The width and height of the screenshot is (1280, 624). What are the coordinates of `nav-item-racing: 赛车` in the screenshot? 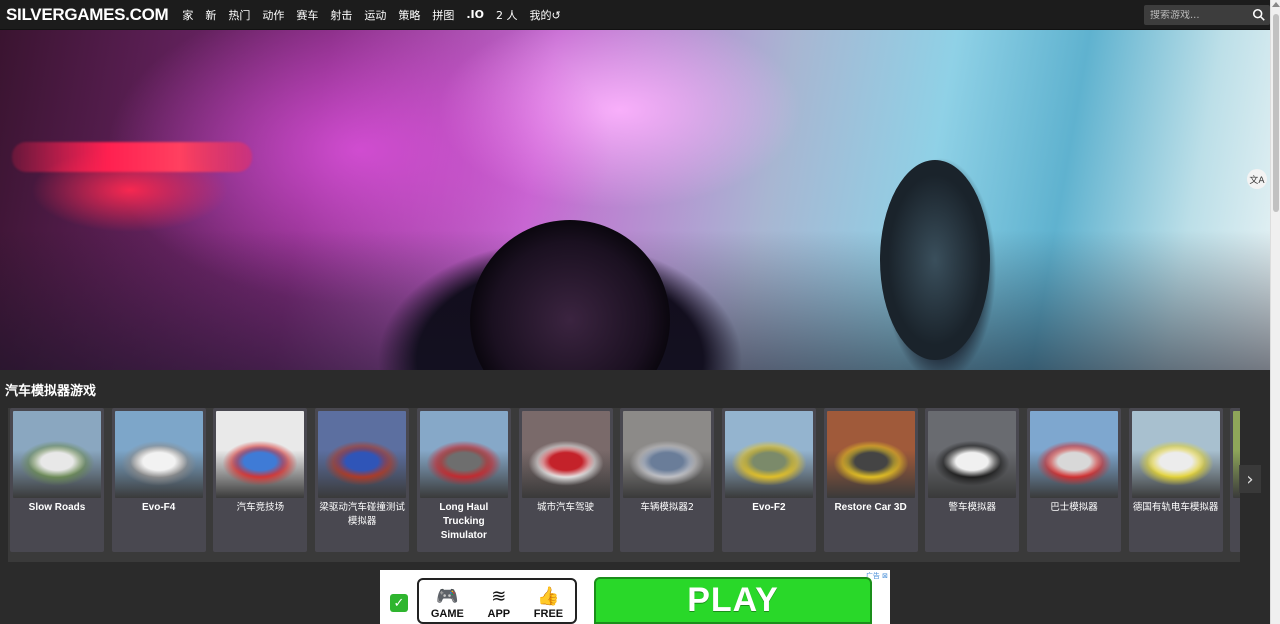 It's located at (307, 15).